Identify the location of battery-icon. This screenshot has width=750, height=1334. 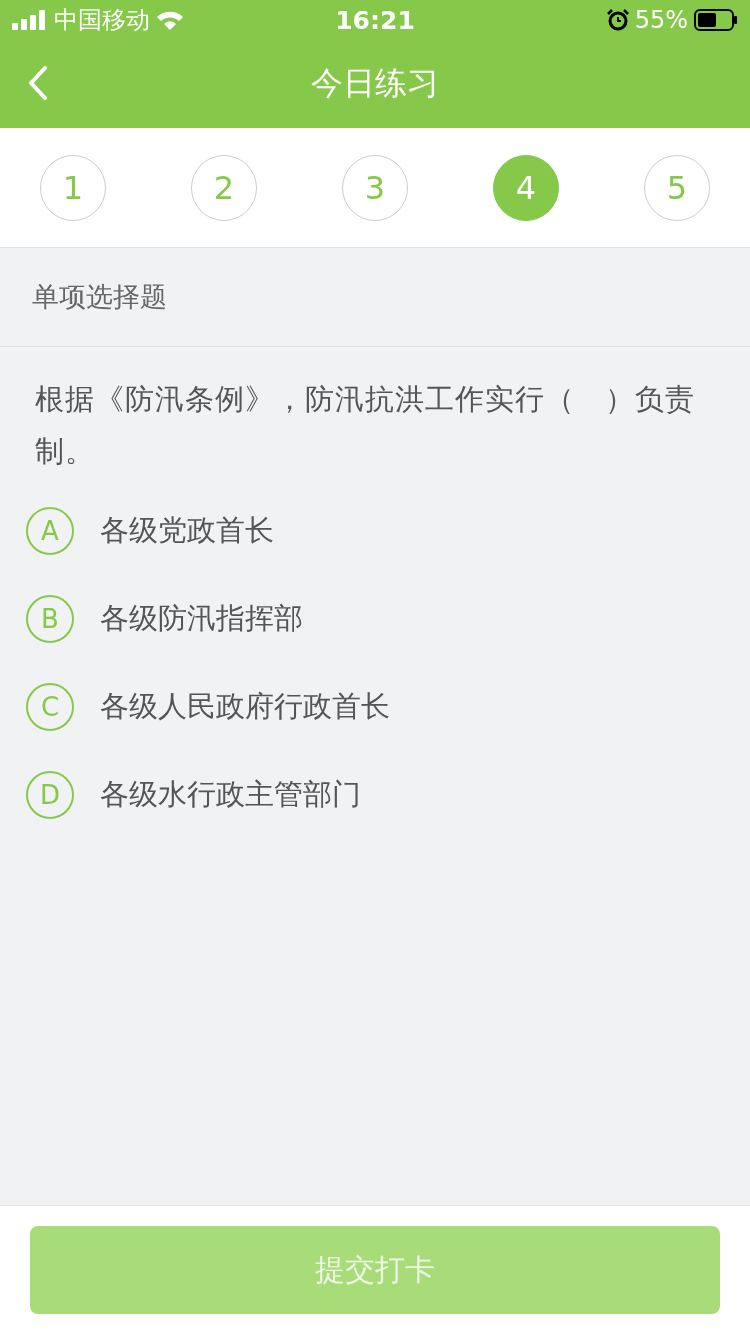
(716, 20).